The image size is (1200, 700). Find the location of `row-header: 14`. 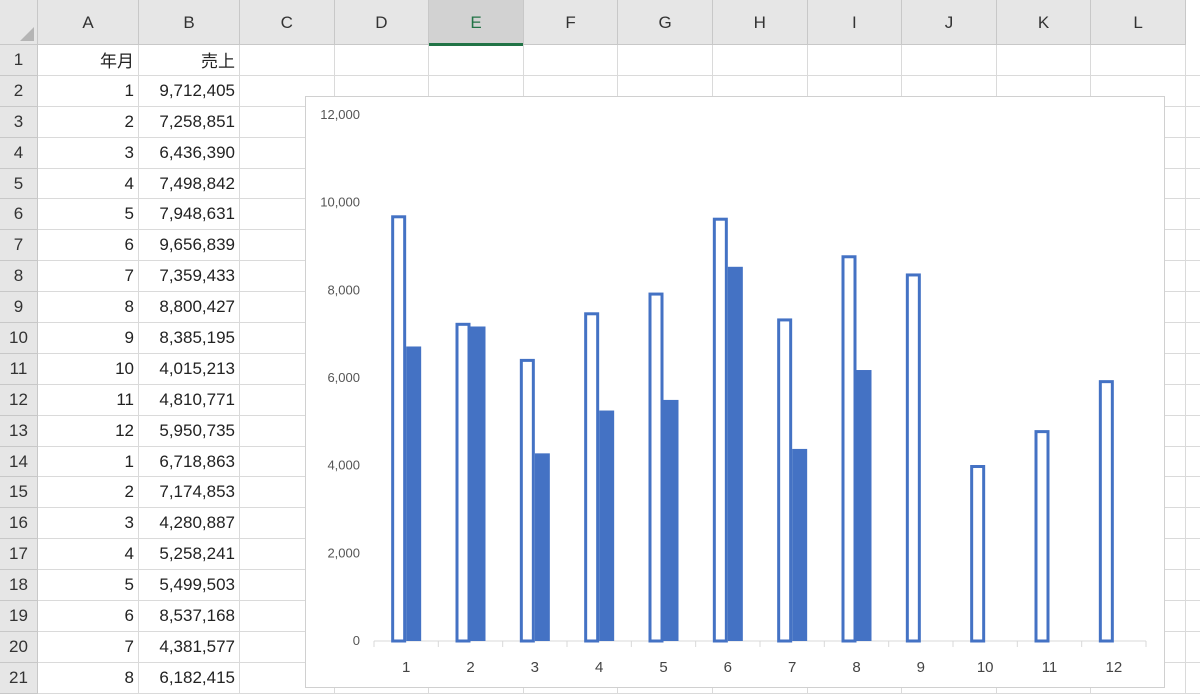

row-header: 14 is located at coordinates (18, 462).